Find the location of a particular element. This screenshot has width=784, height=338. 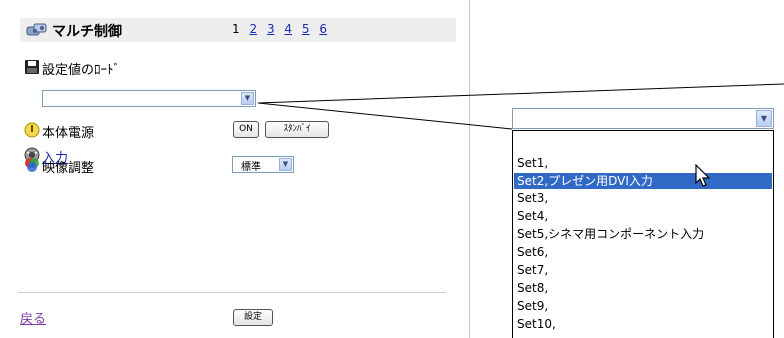

mouse-pointer-icon is located at coordinates (703, 175).